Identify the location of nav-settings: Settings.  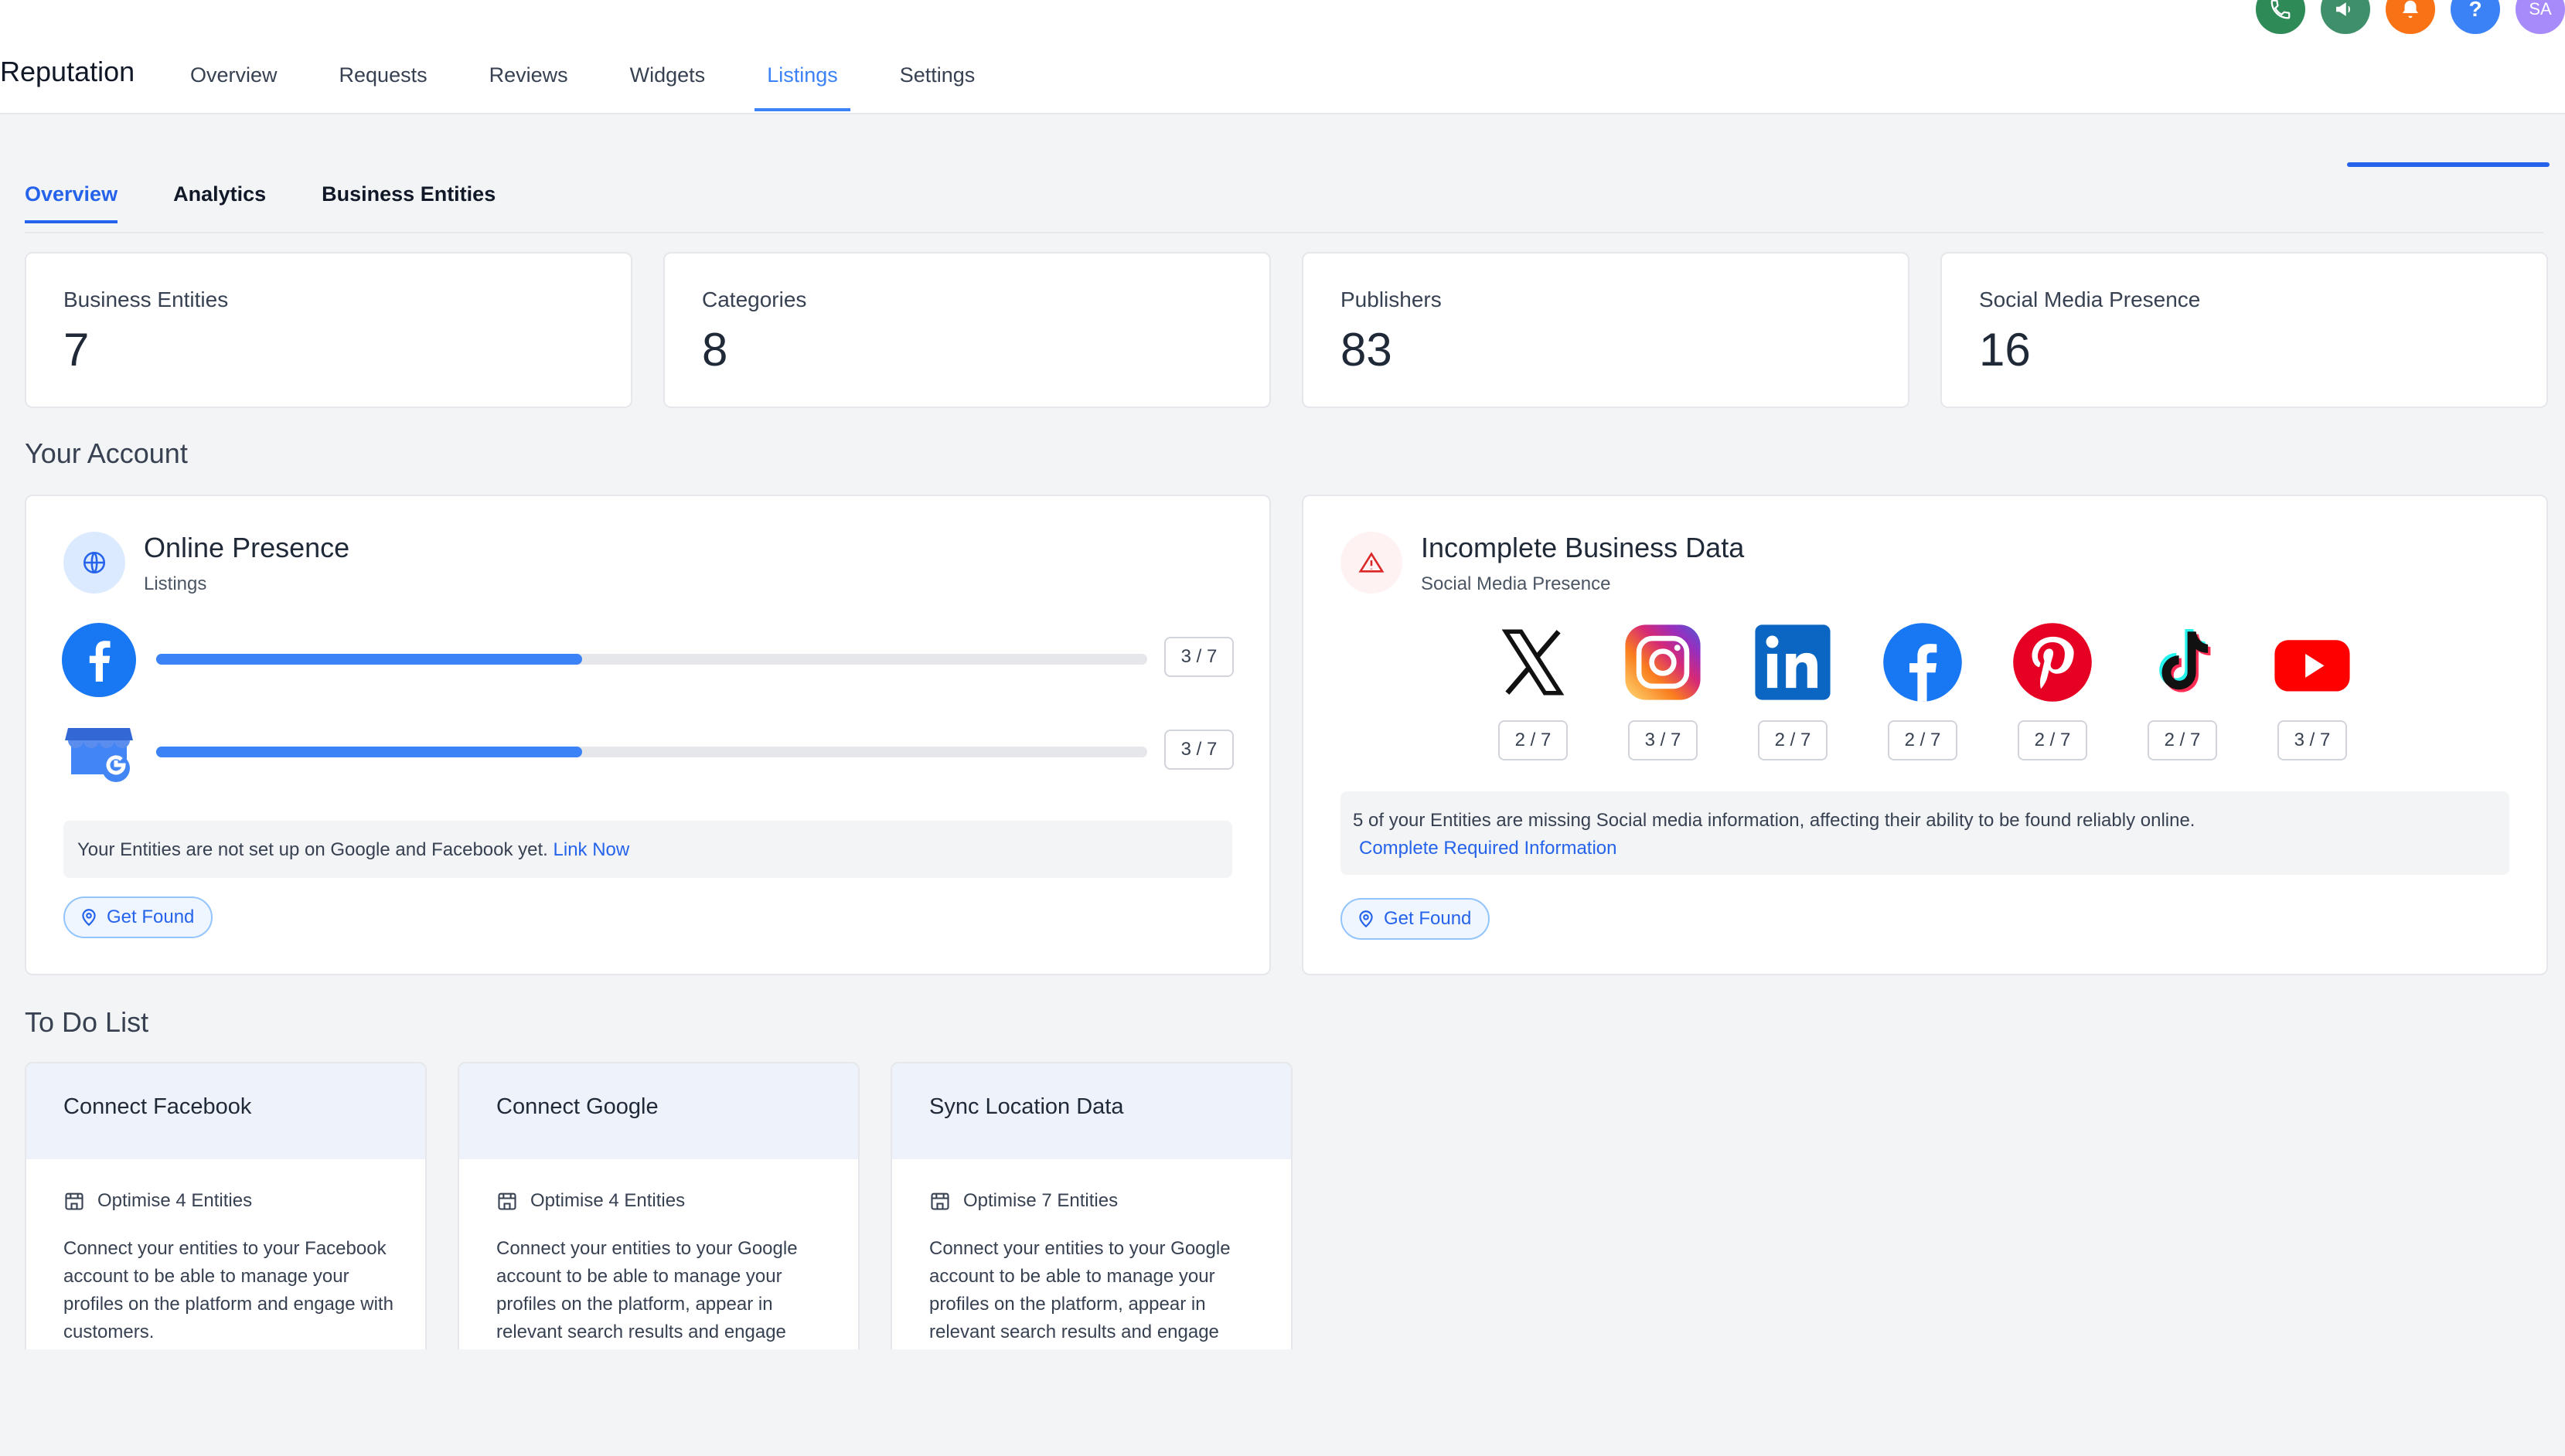
(937, 82).